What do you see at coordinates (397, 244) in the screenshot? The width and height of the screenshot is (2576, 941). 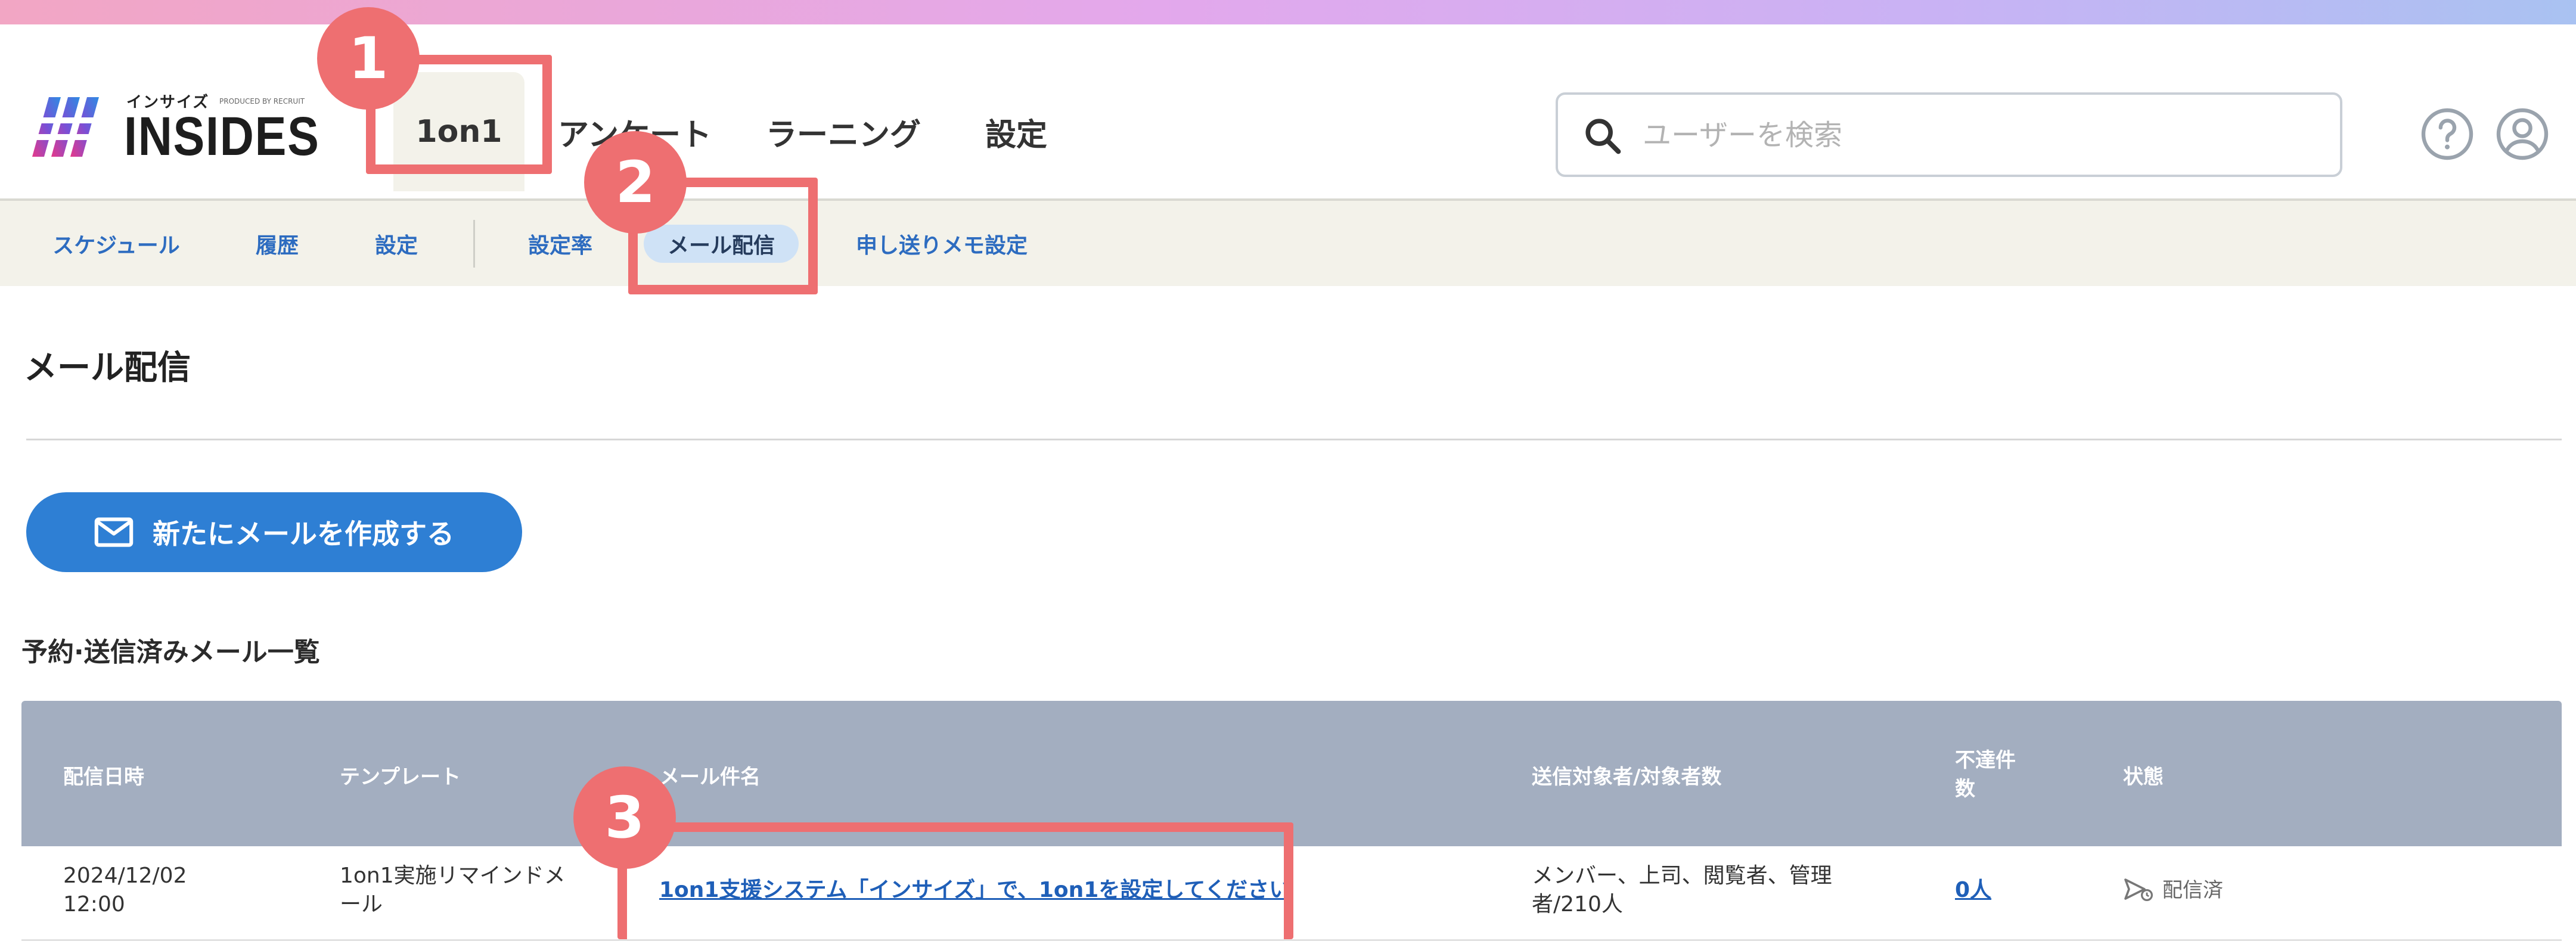 I see `subnav-settings: 設定` at bounding box center [397, 244].